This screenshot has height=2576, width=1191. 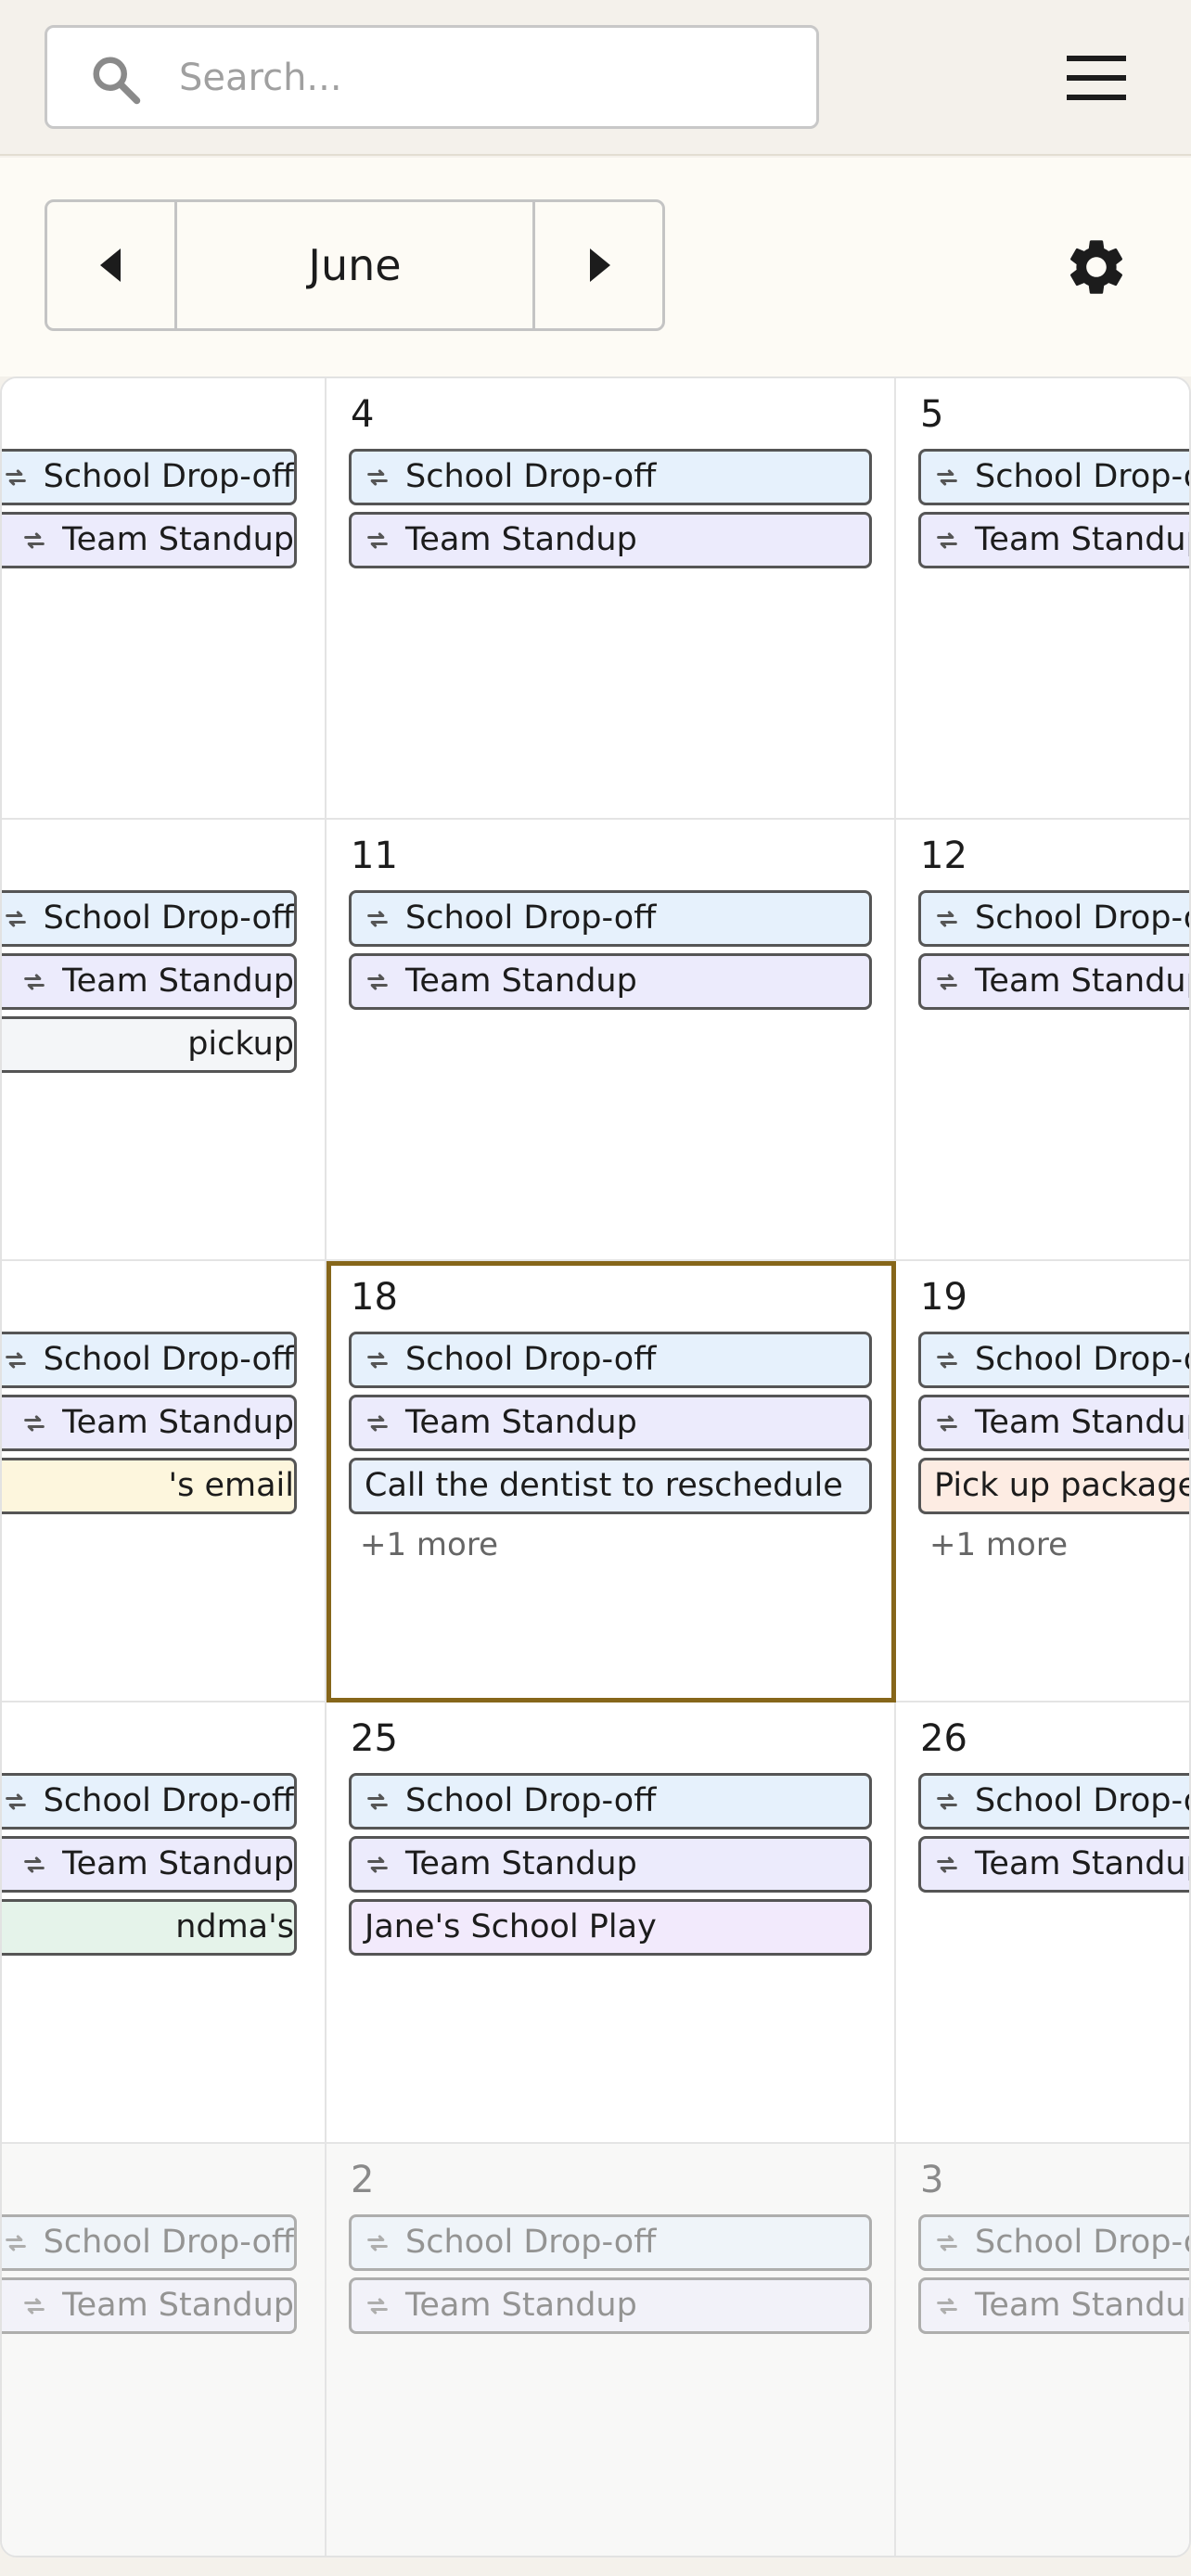 What do you see at coordinates (1043, 1040) in the screenshot?
I see `calendar-day-cell: 12 School Drop-off Team Standup` at bounding box center [1043, 1040].